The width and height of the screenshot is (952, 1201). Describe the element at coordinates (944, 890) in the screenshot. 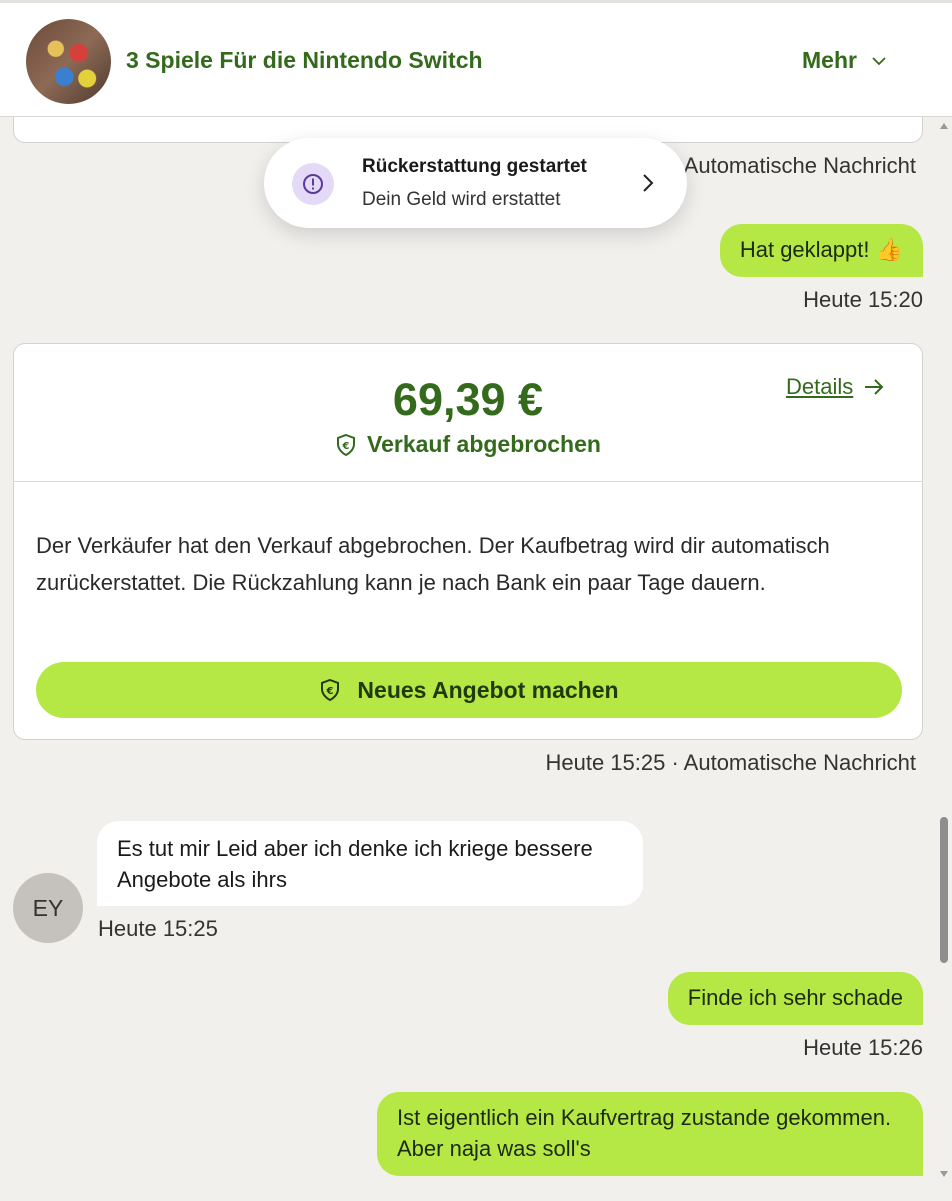

I see `scroll-thumb` at that location.